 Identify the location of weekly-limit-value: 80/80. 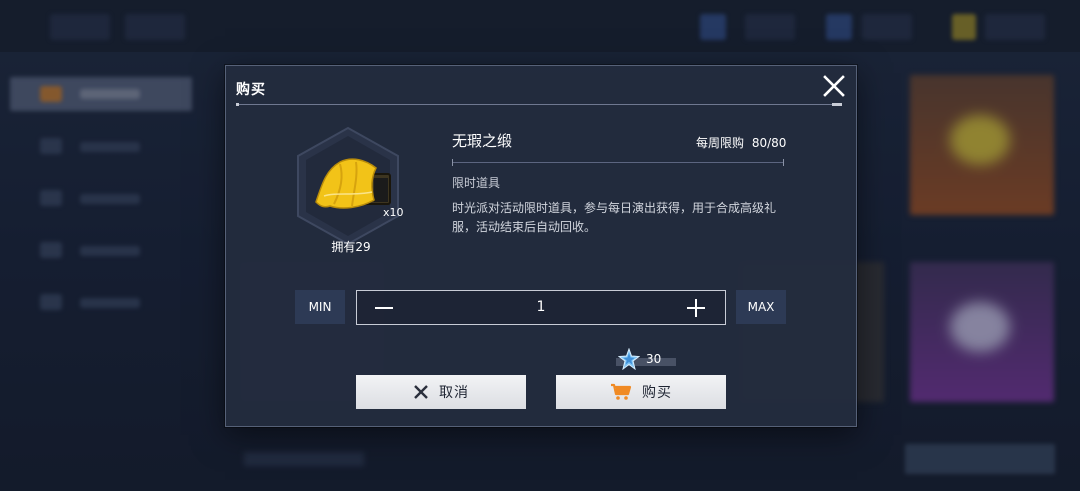
(769, 143).